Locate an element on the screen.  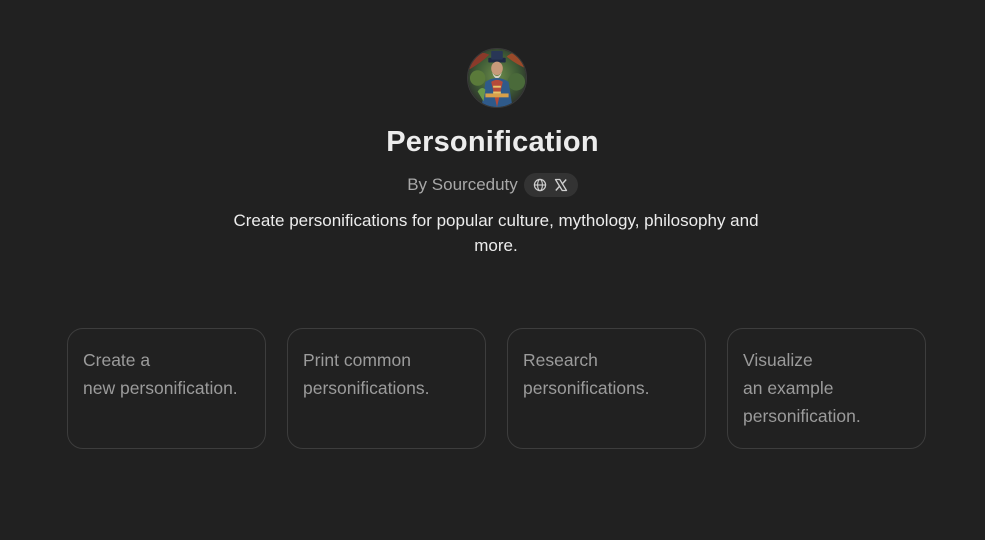
starter-text-line: Print common is located at coordinates (357, 360).